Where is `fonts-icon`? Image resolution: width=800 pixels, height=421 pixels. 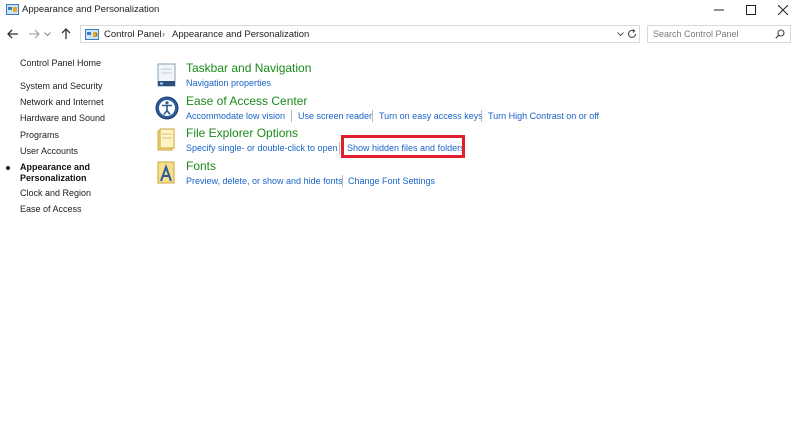
fonts-icon is located at coordinates (166, 172).